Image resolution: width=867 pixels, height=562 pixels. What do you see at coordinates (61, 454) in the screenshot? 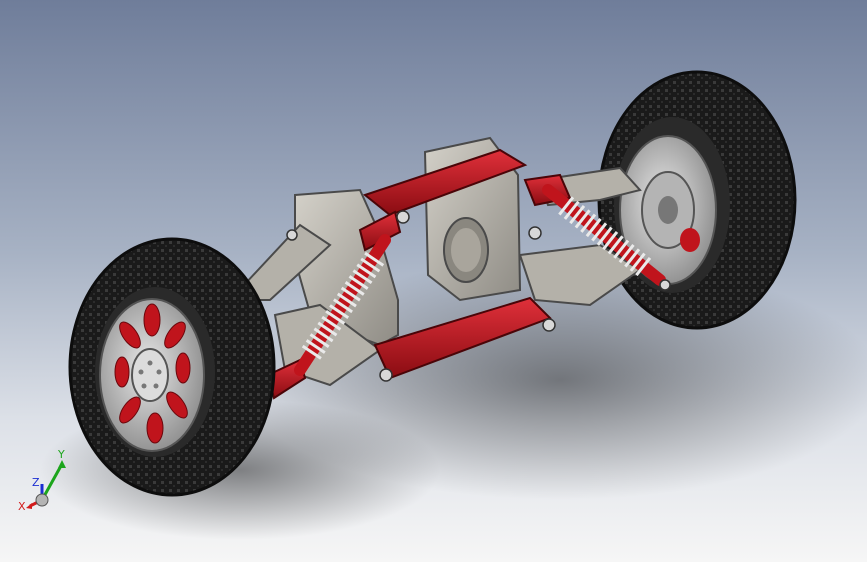
I see `y-axis-label: Y` at bounding box center [61, 454].